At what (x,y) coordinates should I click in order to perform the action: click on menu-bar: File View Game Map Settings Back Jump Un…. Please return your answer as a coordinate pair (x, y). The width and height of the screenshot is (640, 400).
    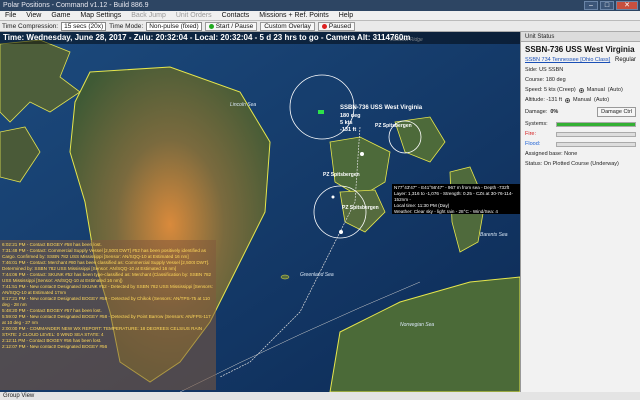
    Looking at the image, I should click on (320, 16).